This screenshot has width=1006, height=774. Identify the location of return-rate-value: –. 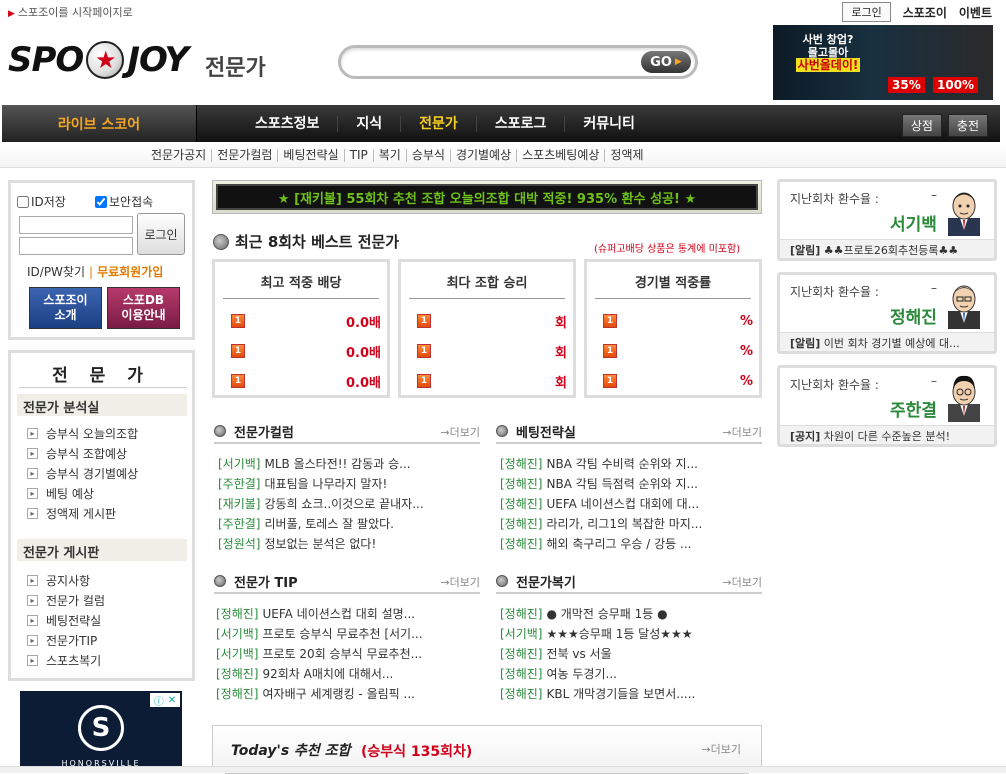
(934, 381).